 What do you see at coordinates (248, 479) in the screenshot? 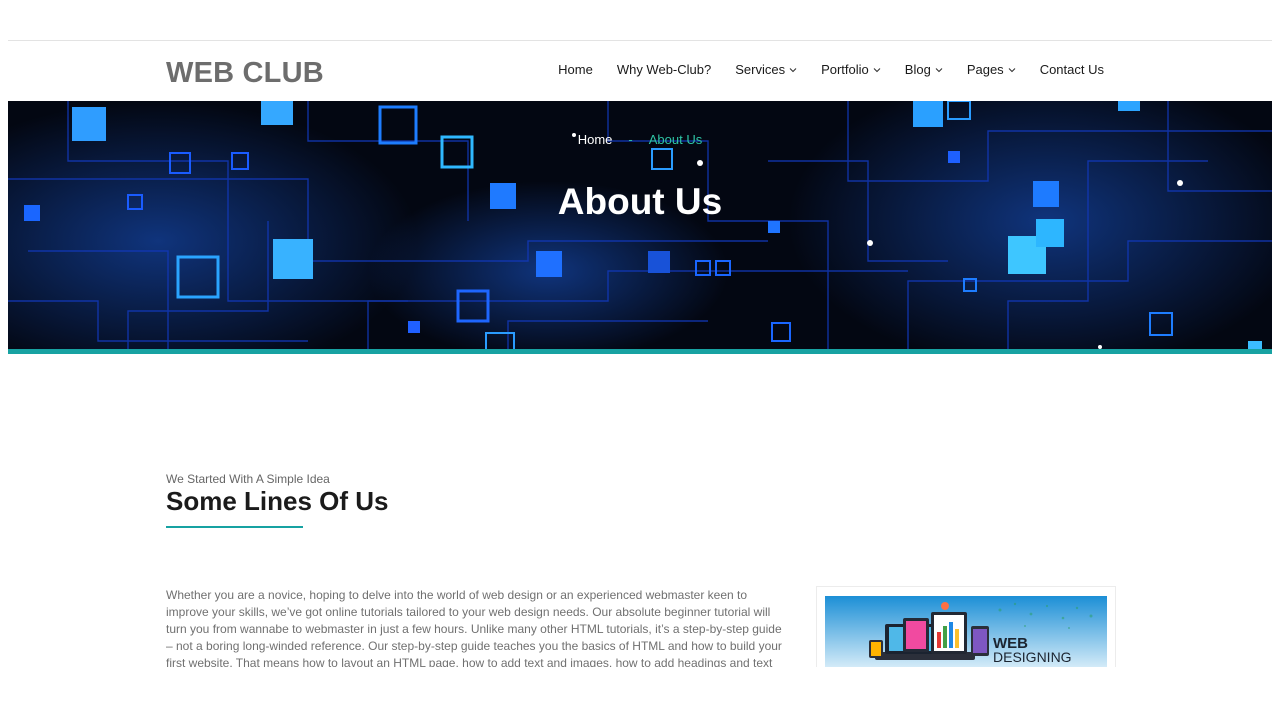
I see `section-eyebrow: We Started With A Simple Idea` at bounding box center [248, 479].